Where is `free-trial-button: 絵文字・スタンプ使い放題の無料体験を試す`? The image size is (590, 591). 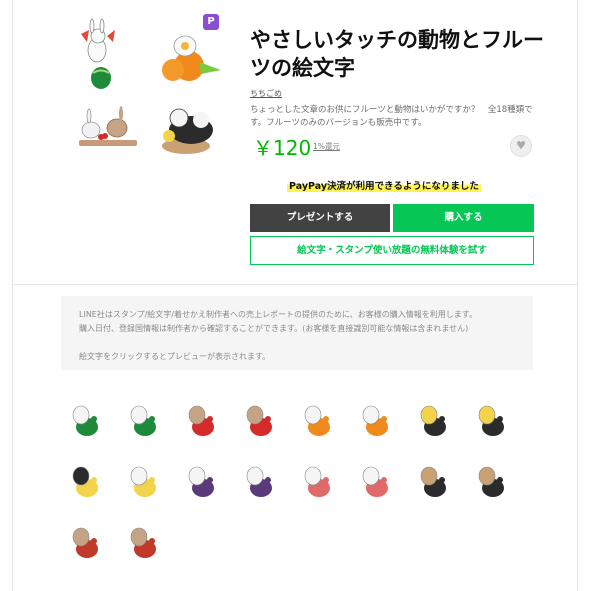 free-trial-button: 絵文字・スタンプ使い放題の無料体験を試す is located at coordinates (392, 250).